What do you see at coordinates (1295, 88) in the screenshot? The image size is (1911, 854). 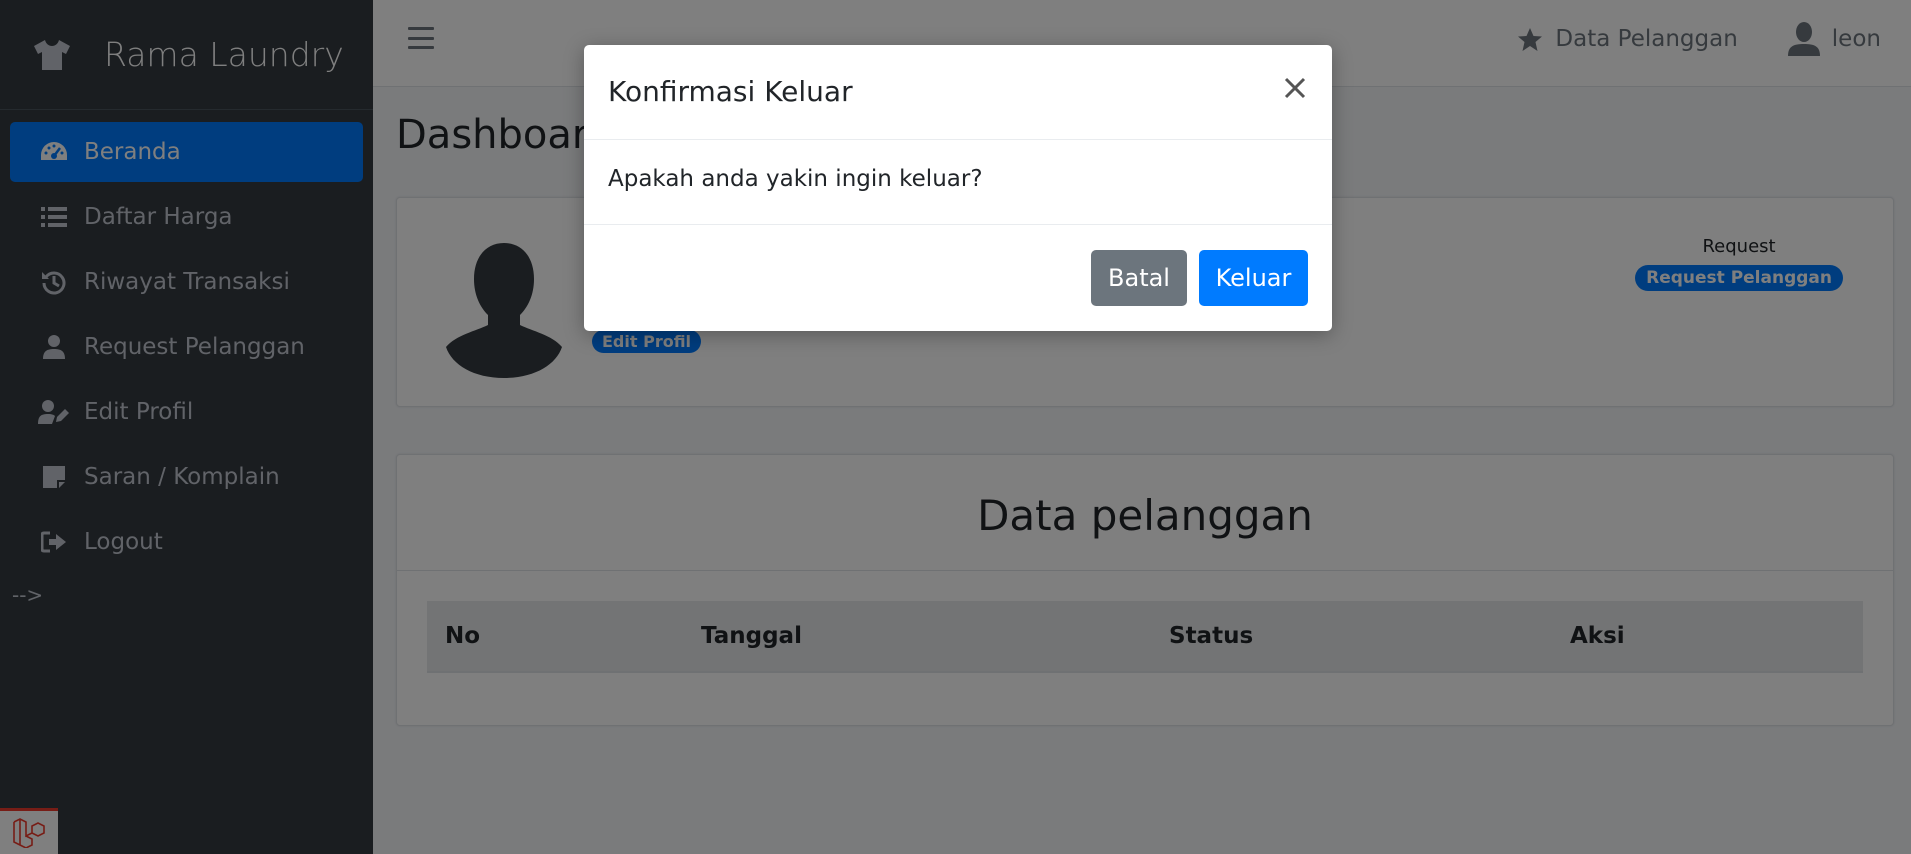 I see `close-icon` at bounding box center [1295, 88].